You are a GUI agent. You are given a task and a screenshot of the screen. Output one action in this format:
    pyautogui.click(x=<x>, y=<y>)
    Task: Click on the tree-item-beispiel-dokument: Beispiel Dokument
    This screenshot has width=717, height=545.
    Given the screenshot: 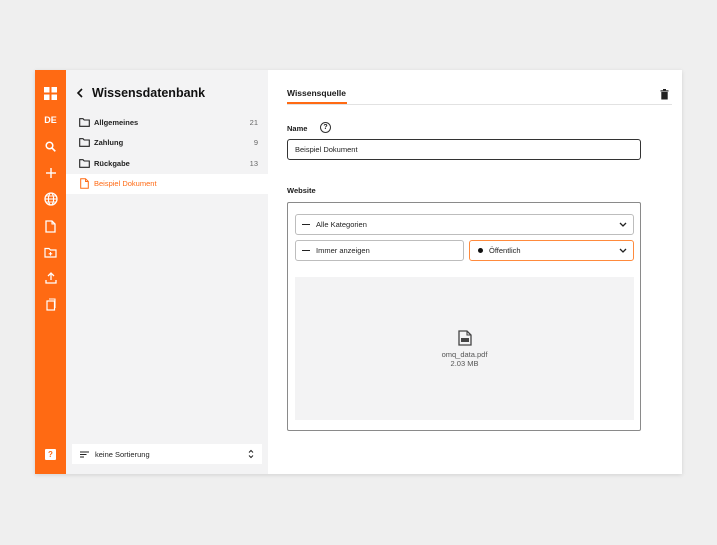 What is the action you would take?
    pyautogui.click(x=167, y=183)
    